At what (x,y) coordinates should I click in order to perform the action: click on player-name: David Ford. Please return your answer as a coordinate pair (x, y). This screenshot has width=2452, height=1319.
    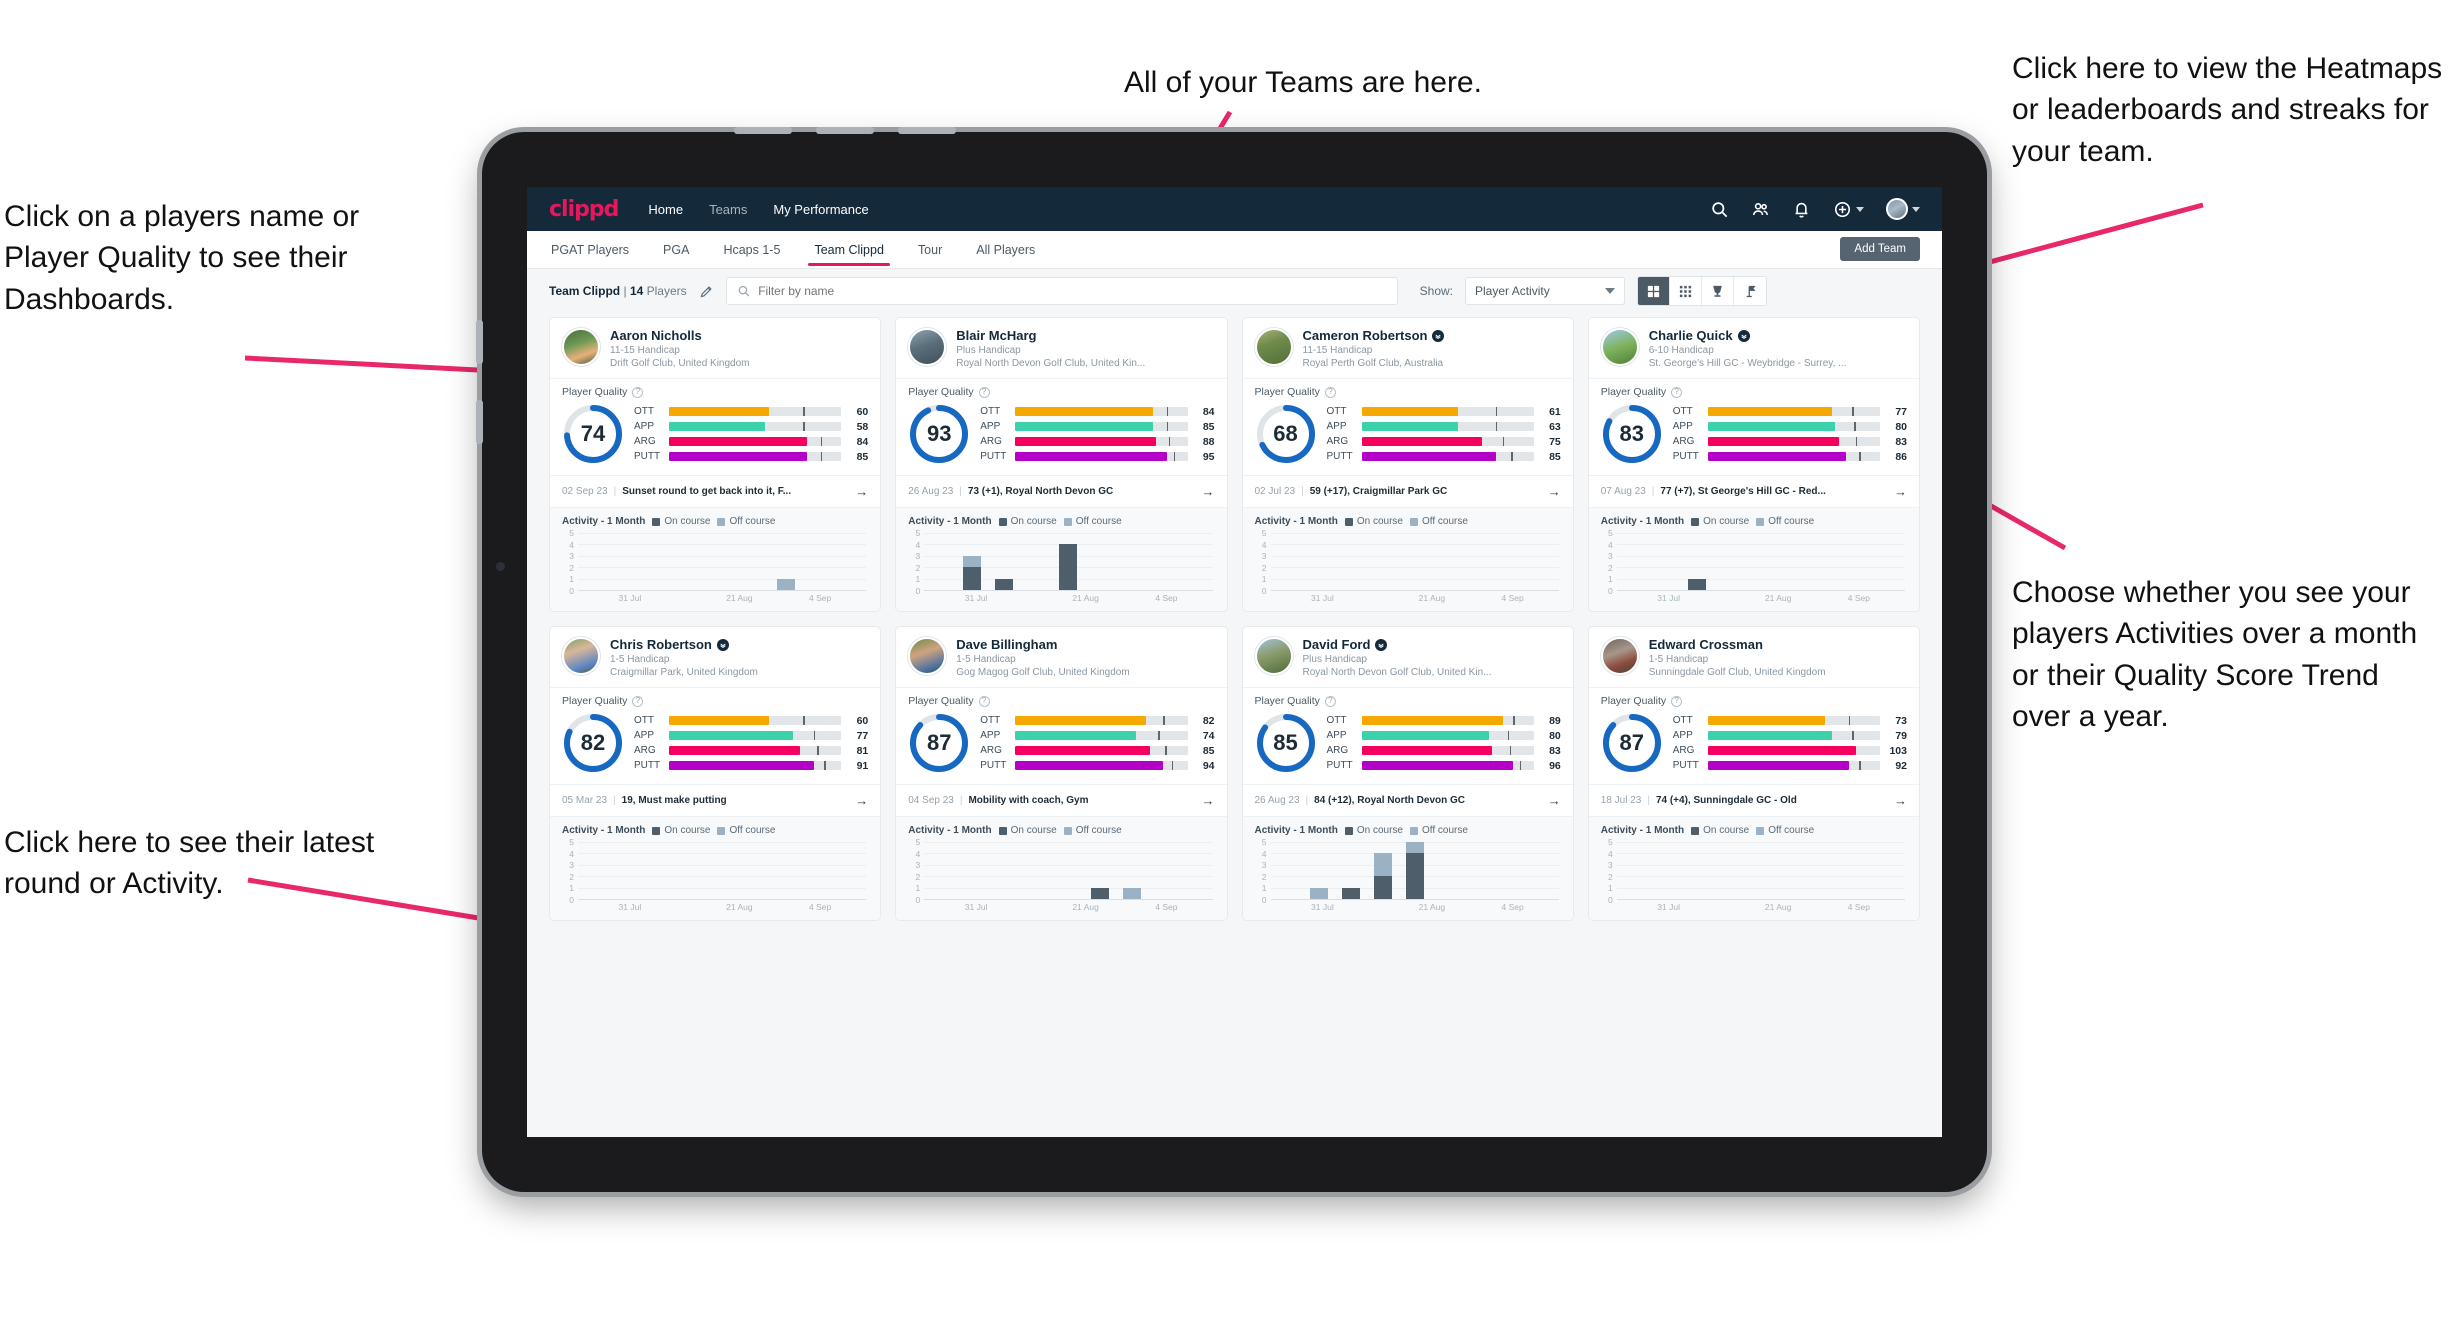
    Looking at the image, I should click on (1397, 644).